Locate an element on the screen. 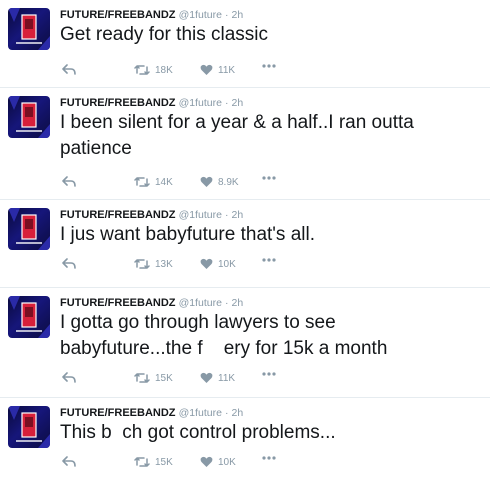  retweet-count: 14K is located at coordinates (164, 182).